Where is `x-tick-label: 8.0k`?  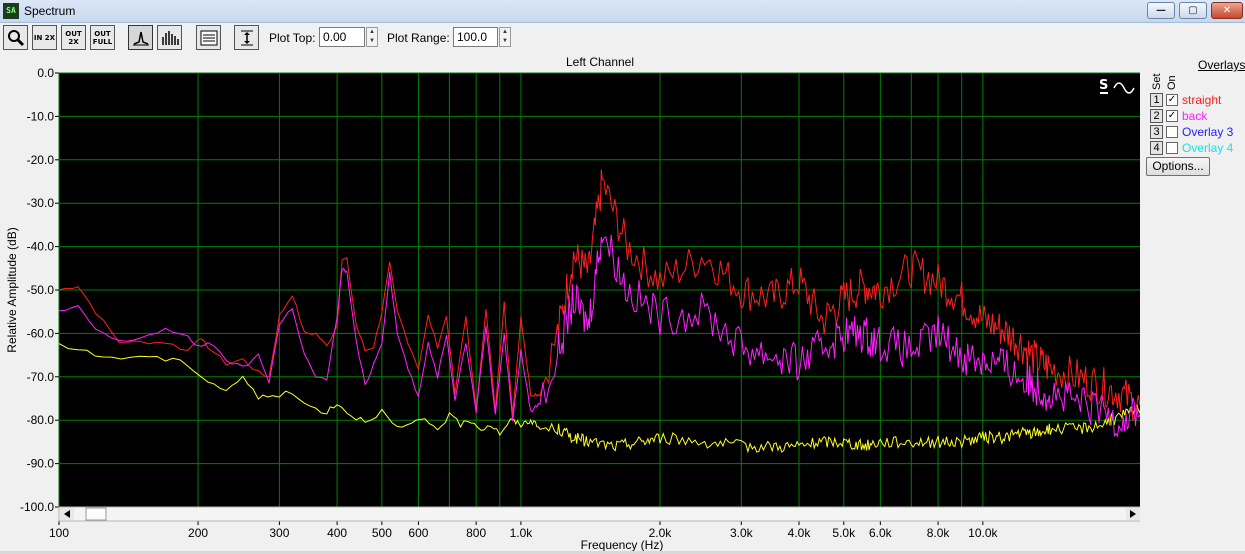 x-tick-label: 8.0k is located at coordinates (939, 533).